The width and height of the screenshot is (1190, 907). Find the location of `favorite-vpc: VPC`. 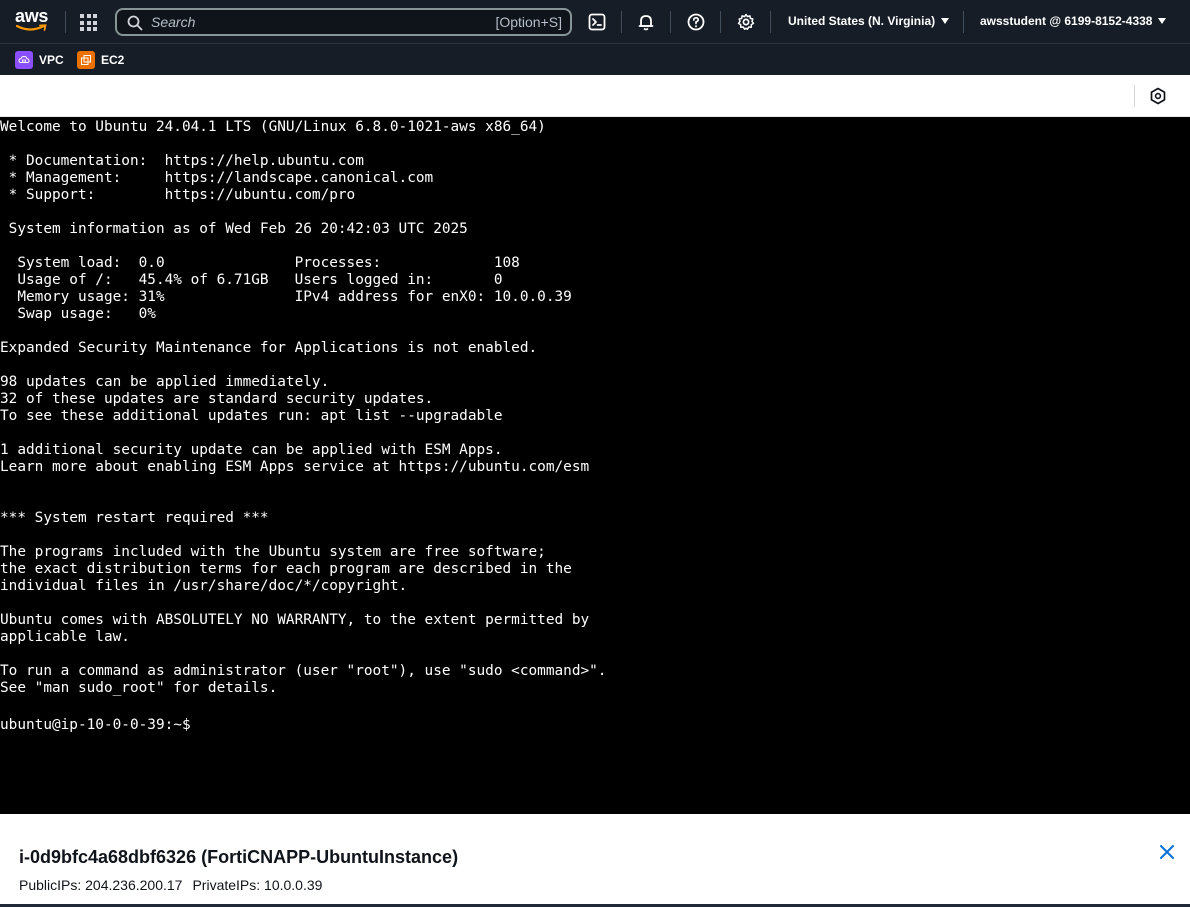

favorite-vpc: VPC is located at coordinates (39, 60).